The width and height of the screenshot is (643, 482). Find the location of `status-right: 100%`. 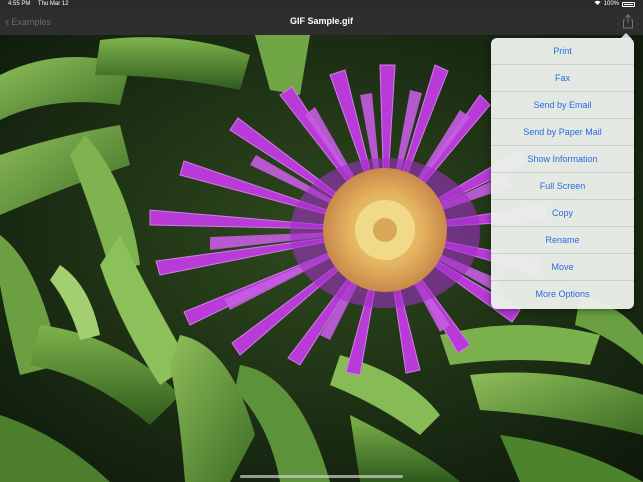

status-right: 100% is located at coordinates (614, 4).